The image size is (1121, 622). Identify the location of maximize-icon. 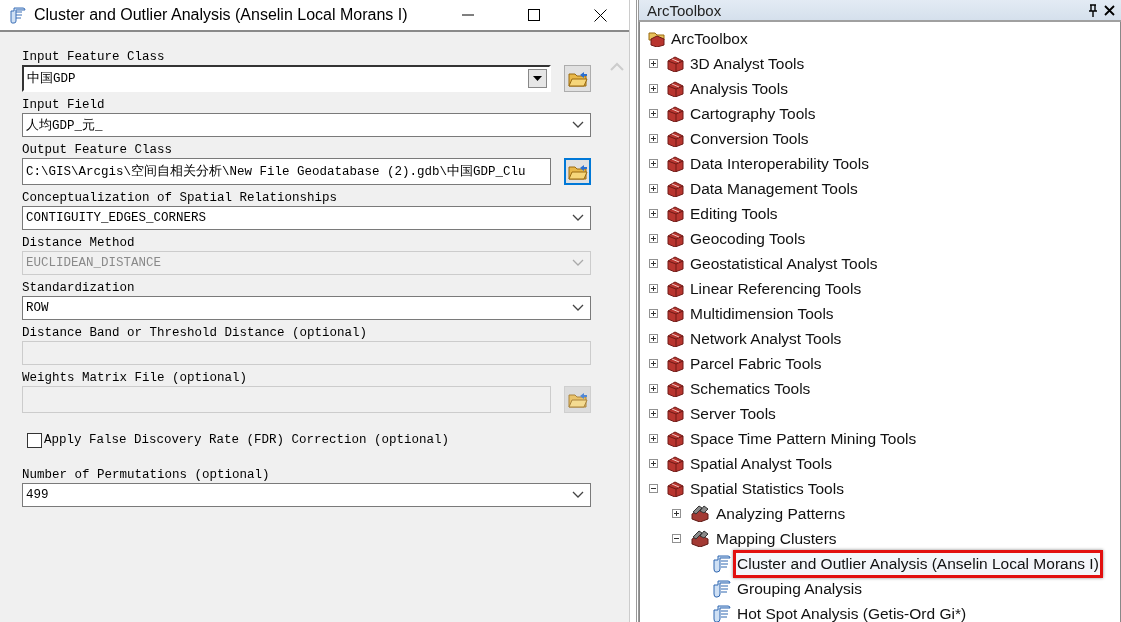
(534, 15).